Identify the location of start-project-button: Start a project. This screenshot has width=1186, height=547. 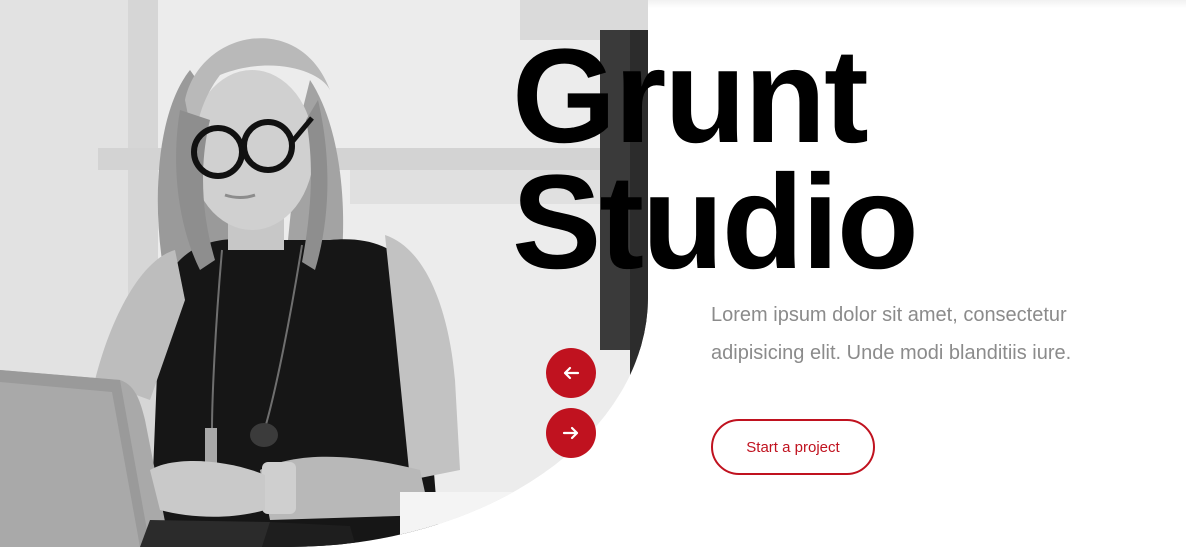
(793, 447).